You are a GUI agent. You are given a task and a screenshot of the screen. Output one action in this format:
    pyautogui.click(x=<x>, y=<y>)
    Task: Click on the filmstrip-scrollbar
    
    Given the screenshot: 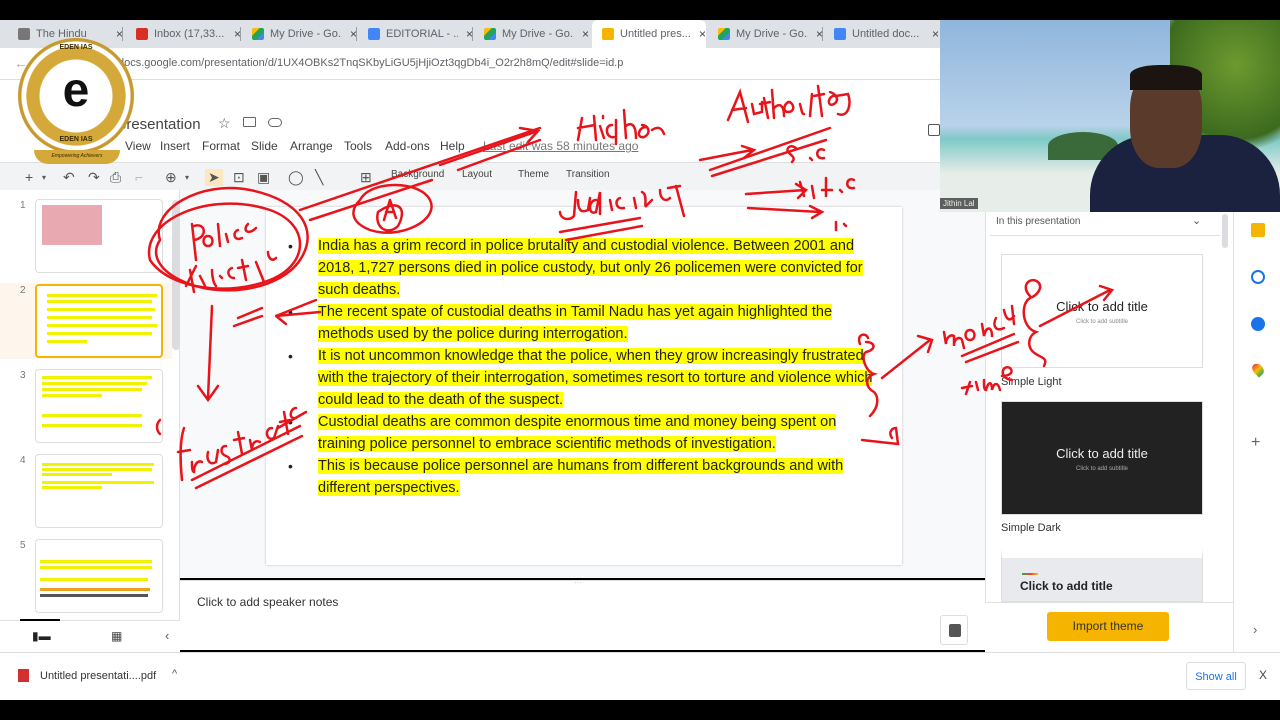 What is the action you would take?
    pyautogui.click(x=176, y=275)
    